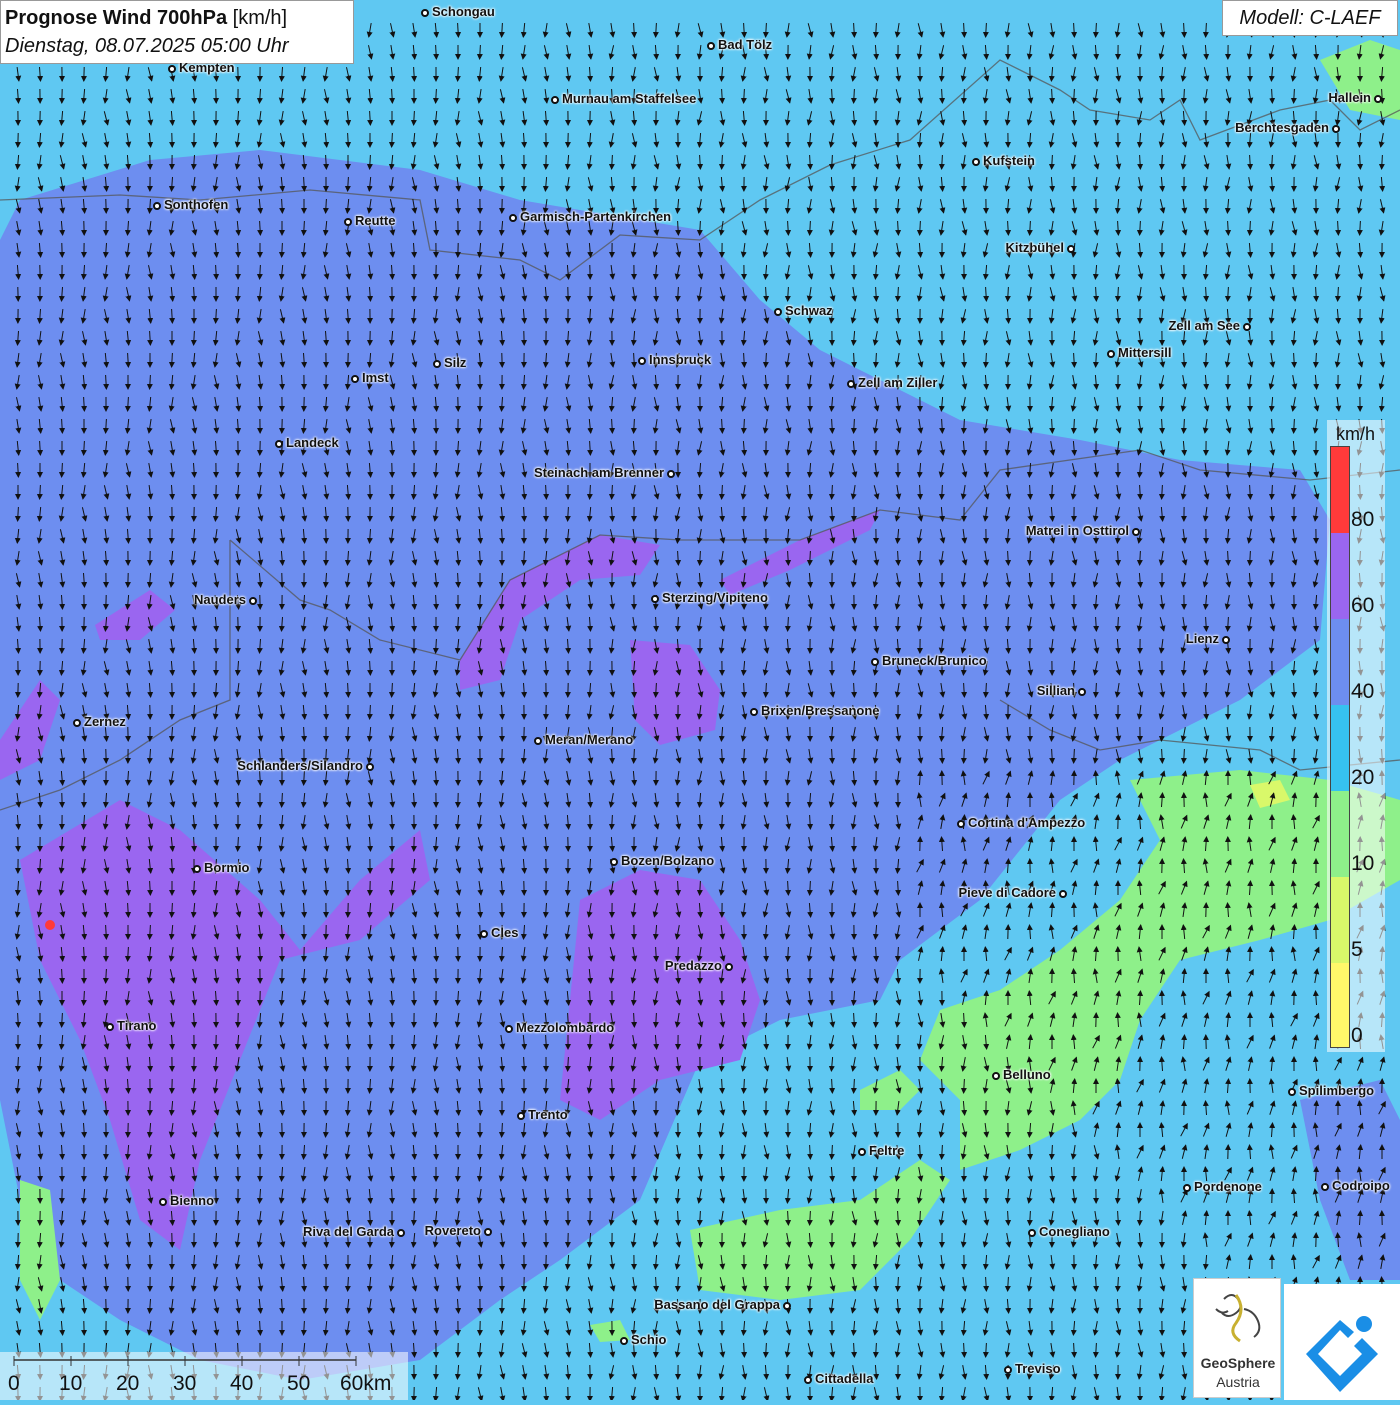 Image resolution: width=1400 pixels, height=1405 pixels. I want to click on legend-label-5: 5, so click(1357, 950).